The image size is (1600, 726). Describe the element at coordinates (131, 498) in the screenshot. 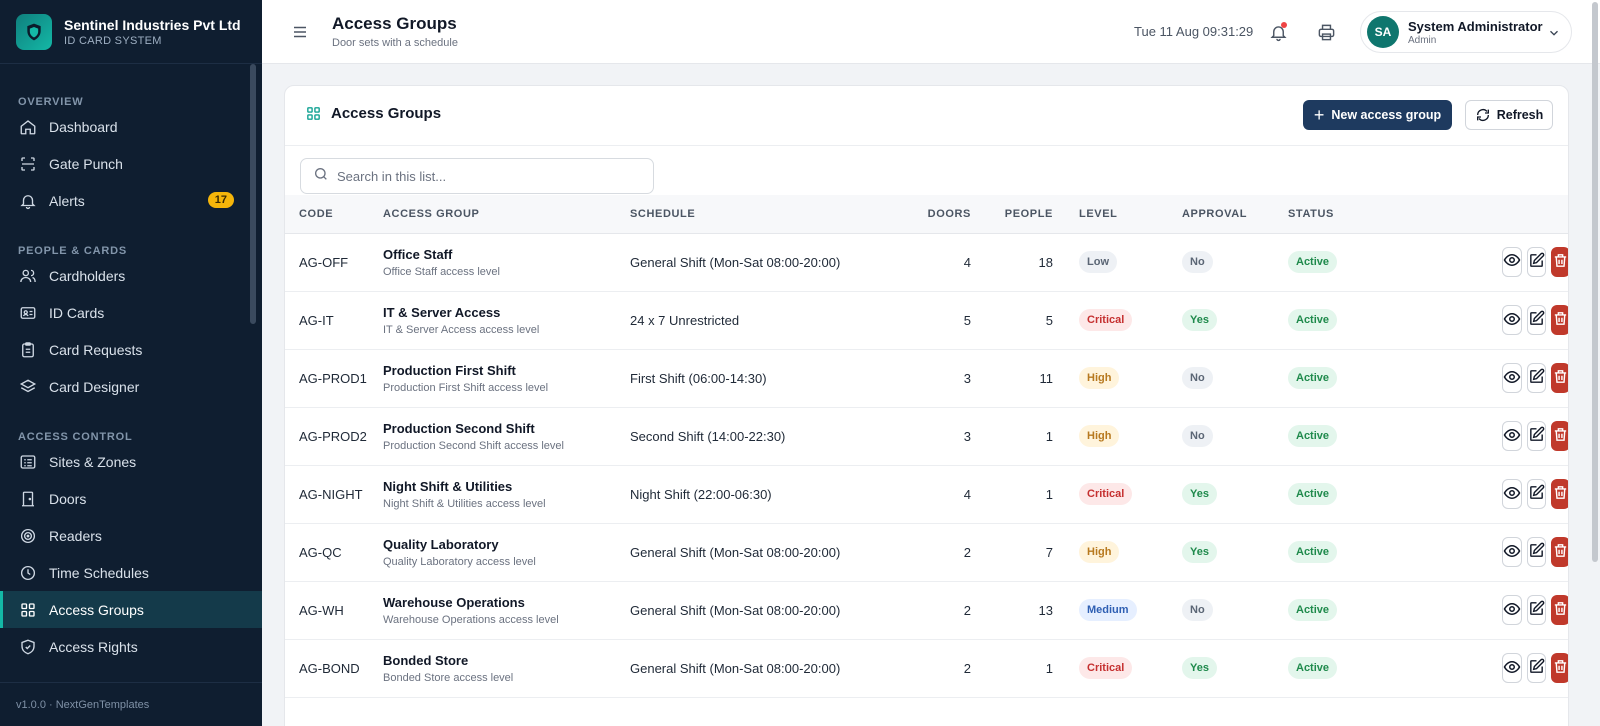

I see `sidebar-item-doors: Doors` at that location.